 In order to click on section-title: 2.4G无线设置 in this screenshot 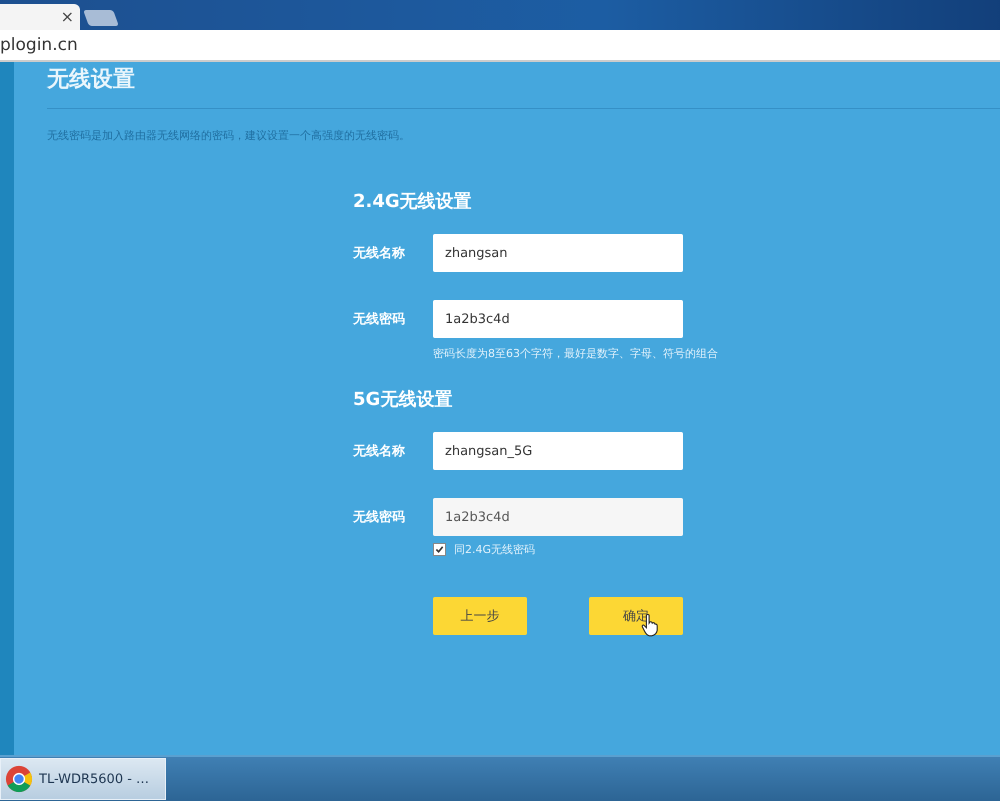, I will do `click(413, 201)`.